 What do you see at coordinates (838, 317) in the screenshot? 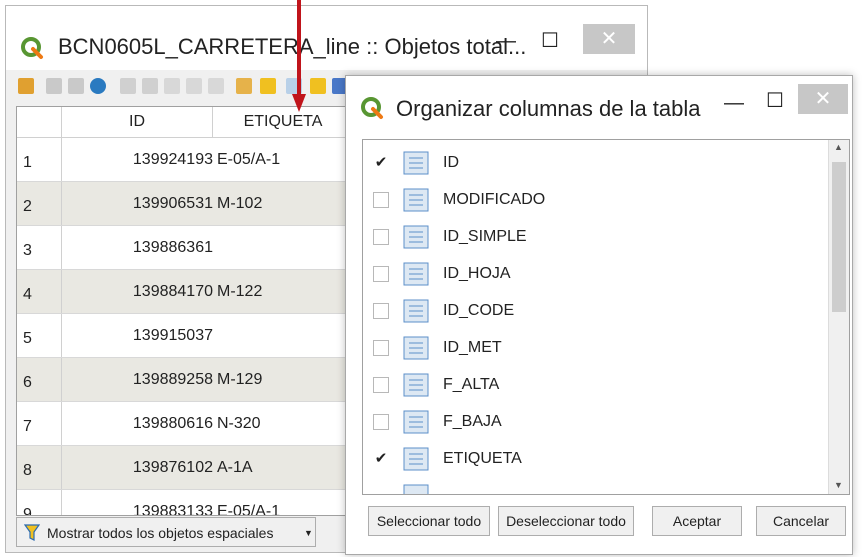
I see `vertical-scrollbar: ▲ ▼` at bounding box center [838, 317].